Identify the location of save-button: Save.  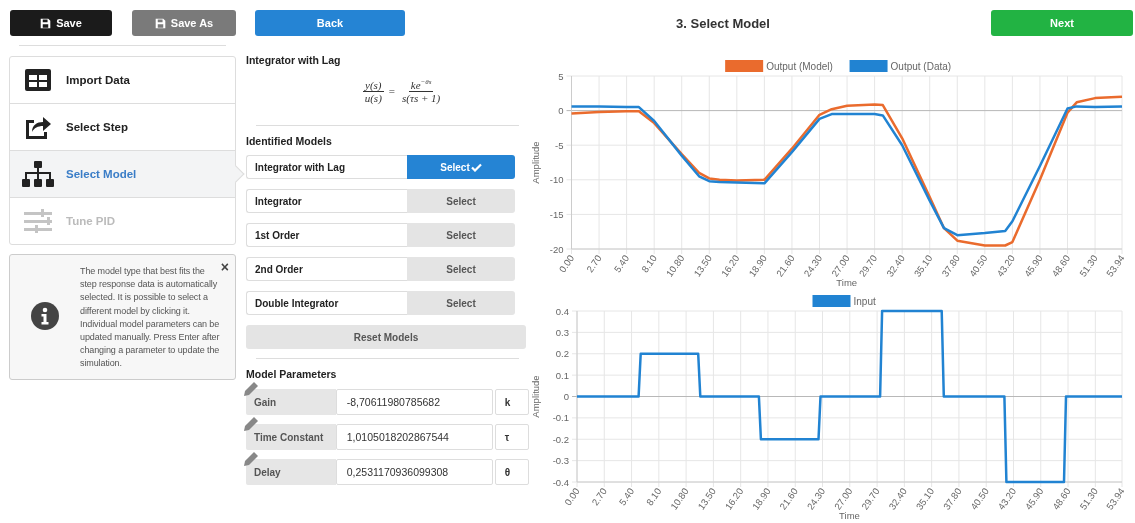
(61, 23).